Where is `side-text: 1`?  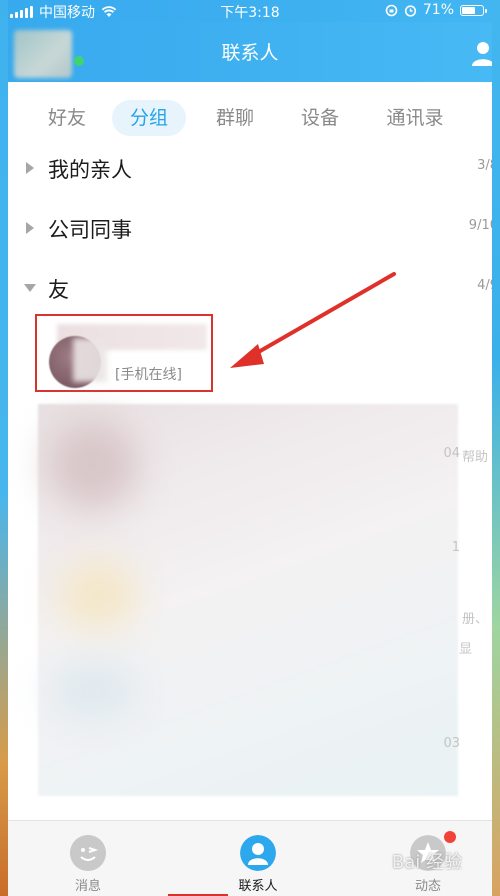 side-text: 1 is located at coordinates (455, 547).